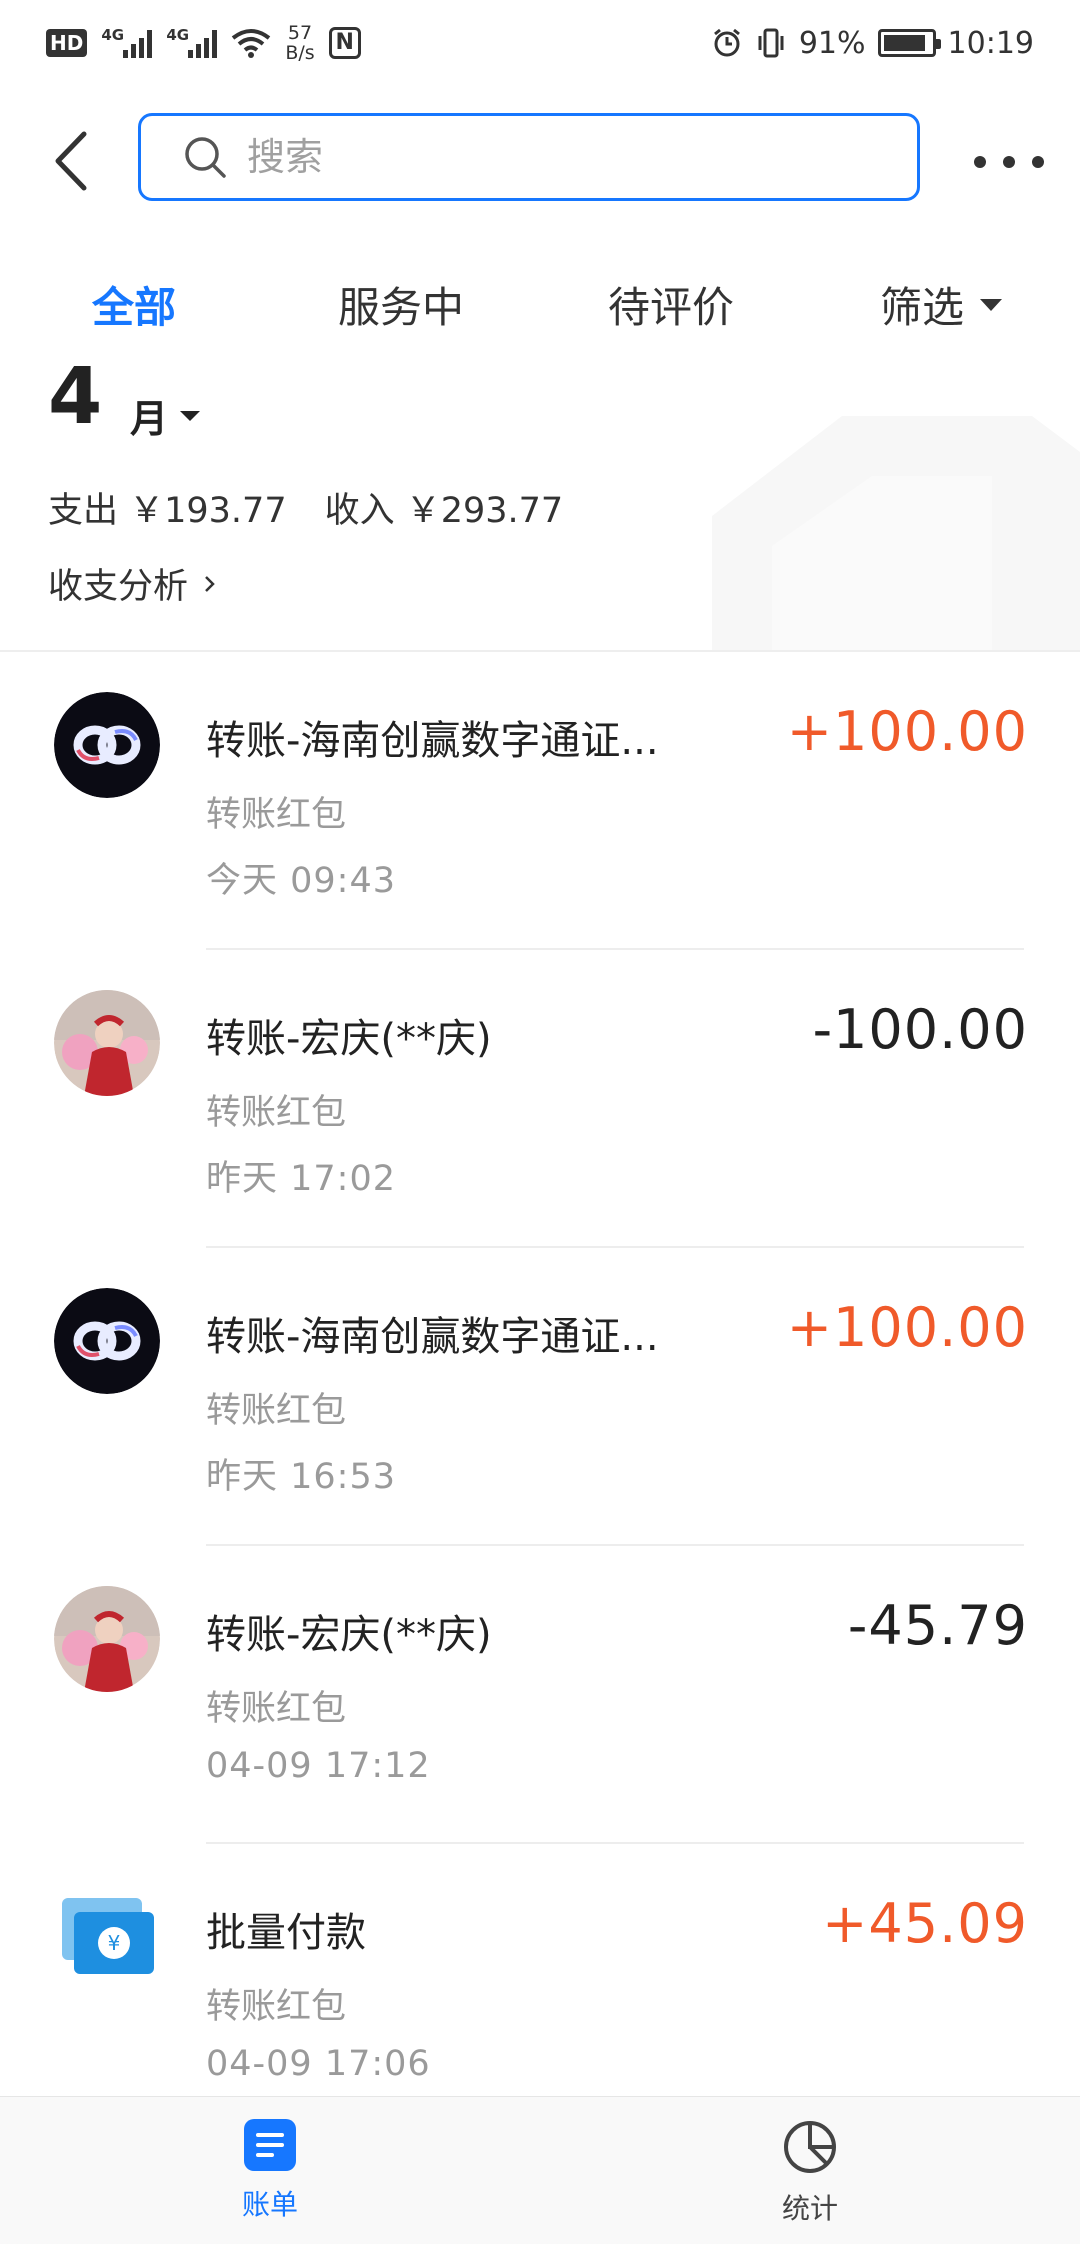 Image resolution: width=1080 pixels, height=2244 pixels. I want to click on wifi-icon, so click(251, 43).